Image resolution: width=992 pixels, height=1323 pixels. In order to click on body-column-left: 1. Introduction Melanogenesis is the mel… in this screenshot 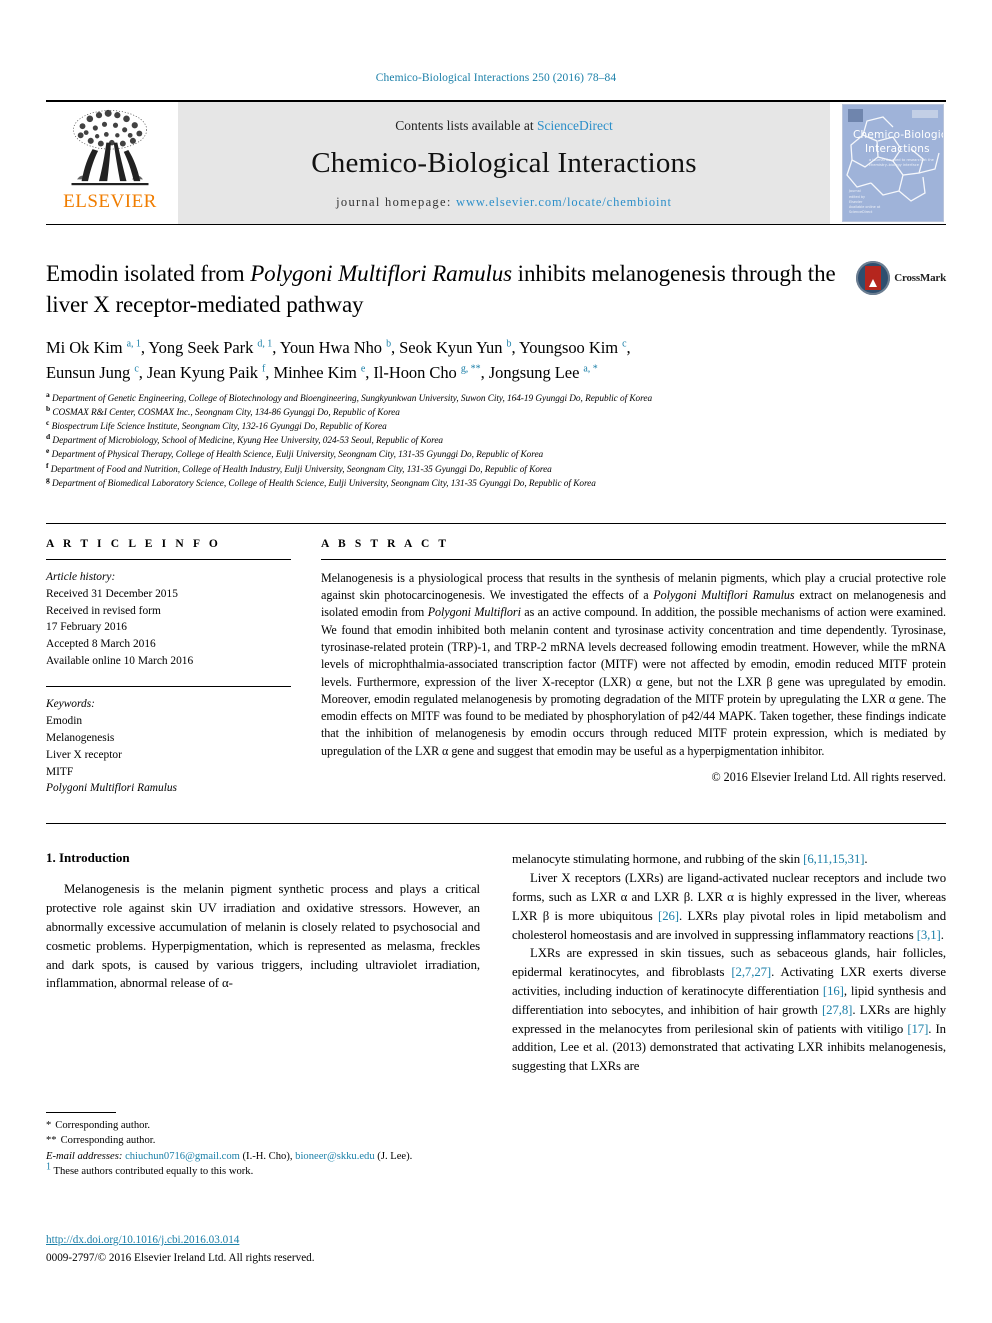, I will do `click(263, 963)`.